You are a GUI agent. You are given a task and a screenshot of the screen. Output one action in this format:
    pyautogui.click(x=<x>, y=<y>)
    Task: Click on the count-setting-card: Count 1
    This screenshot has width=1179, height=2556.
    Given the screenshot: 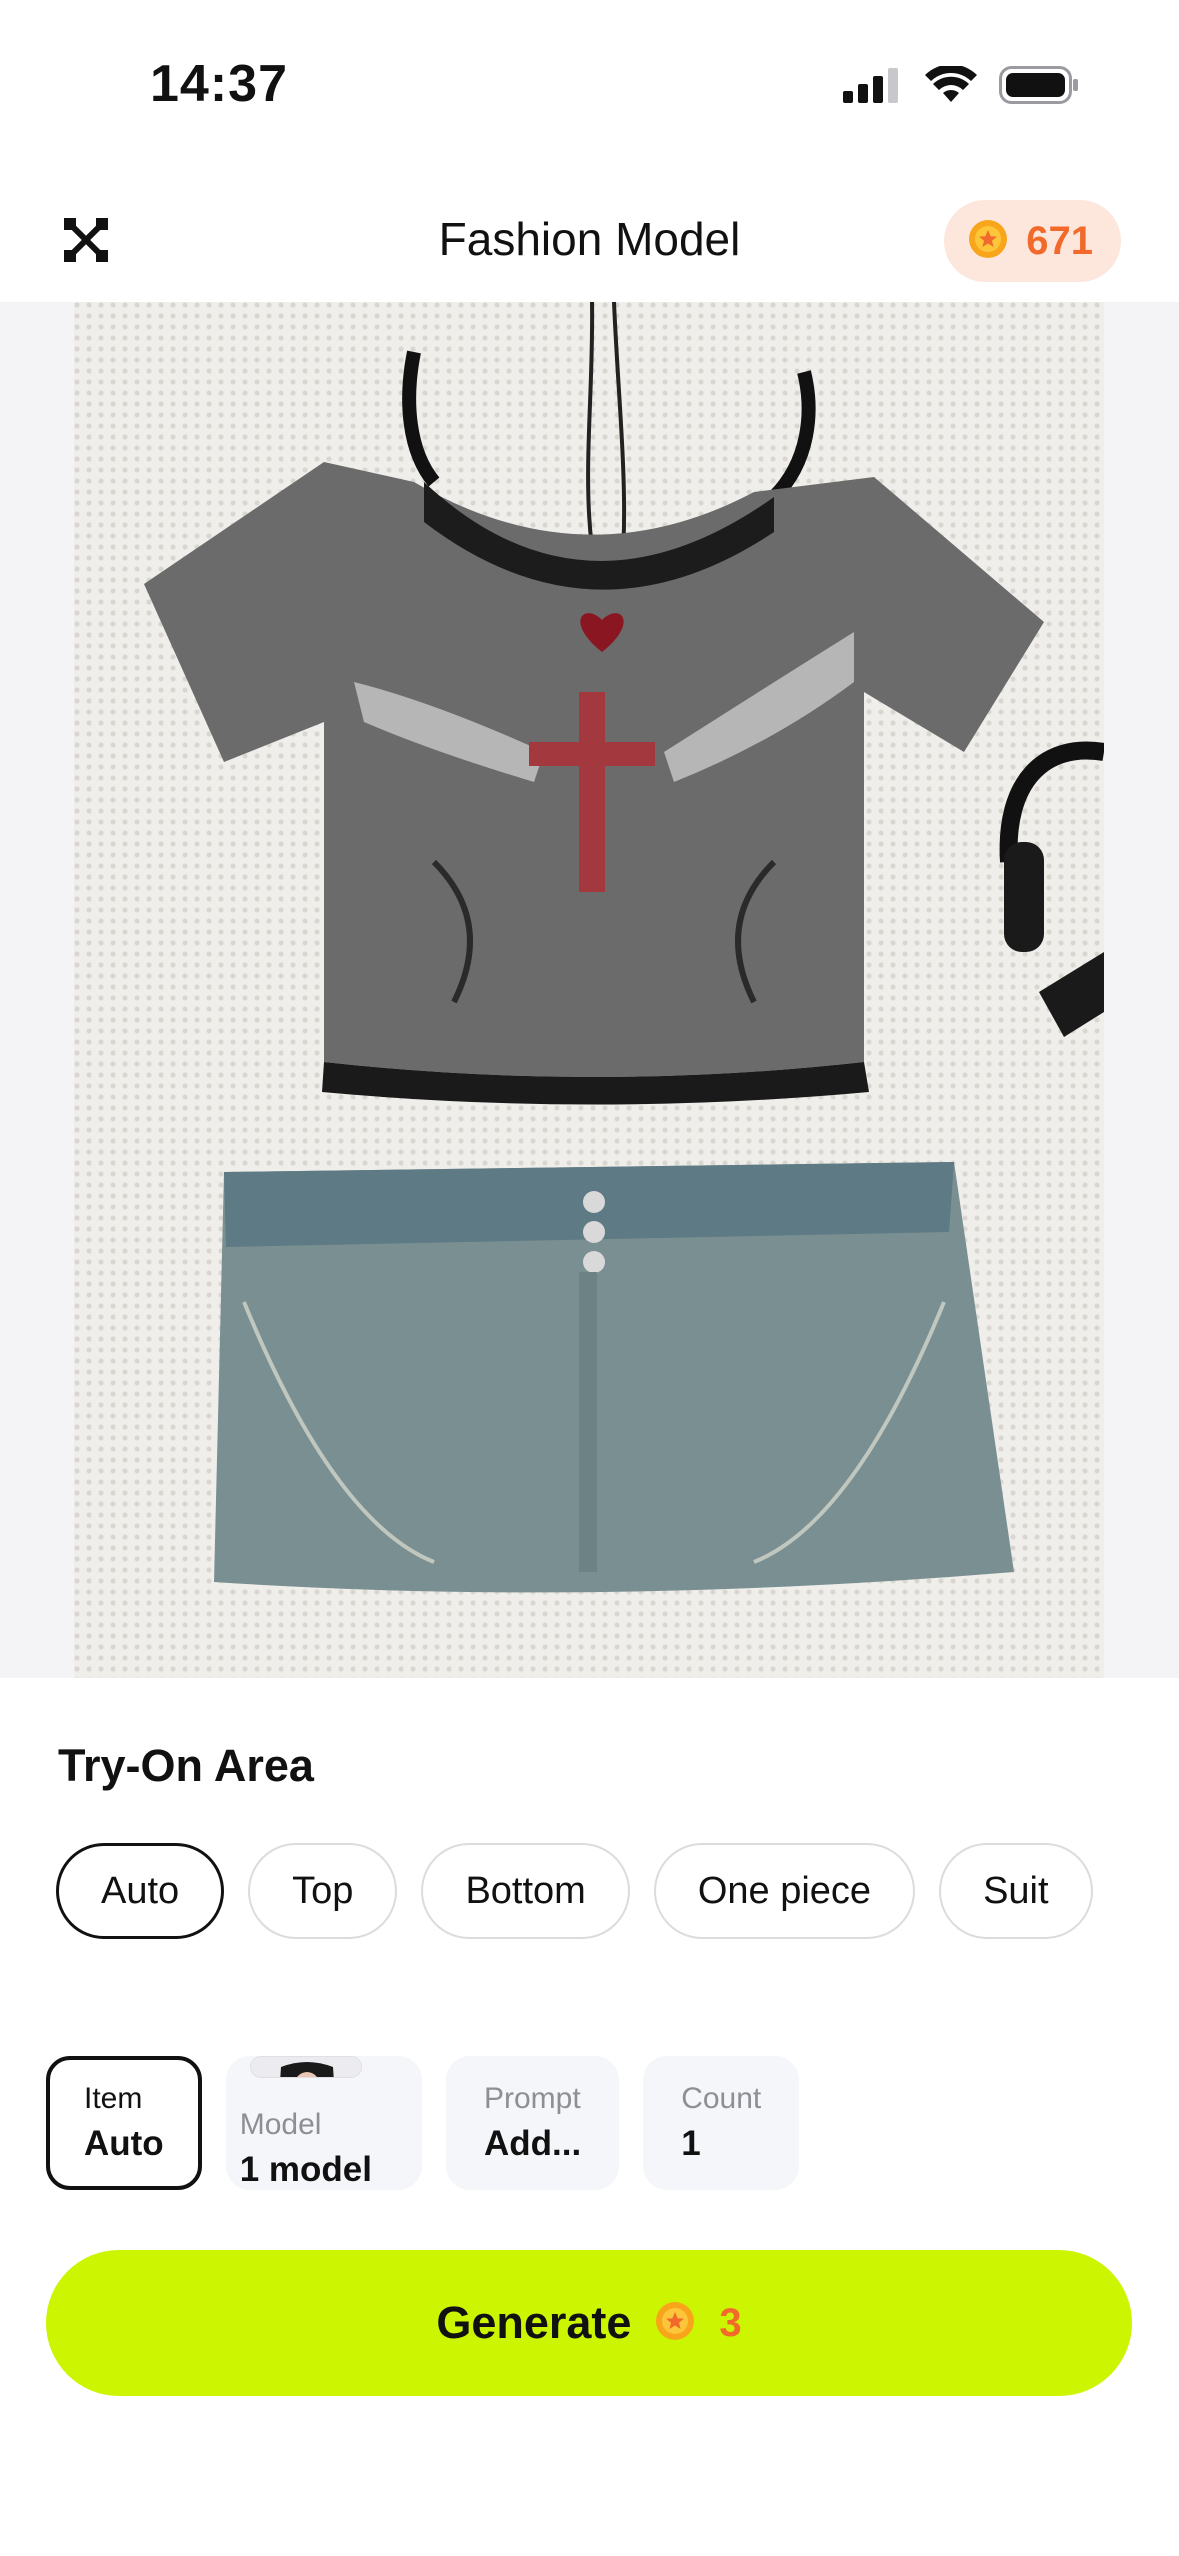 What is the action you would take?
    pyautogui.click(x=721, y=2123)
    